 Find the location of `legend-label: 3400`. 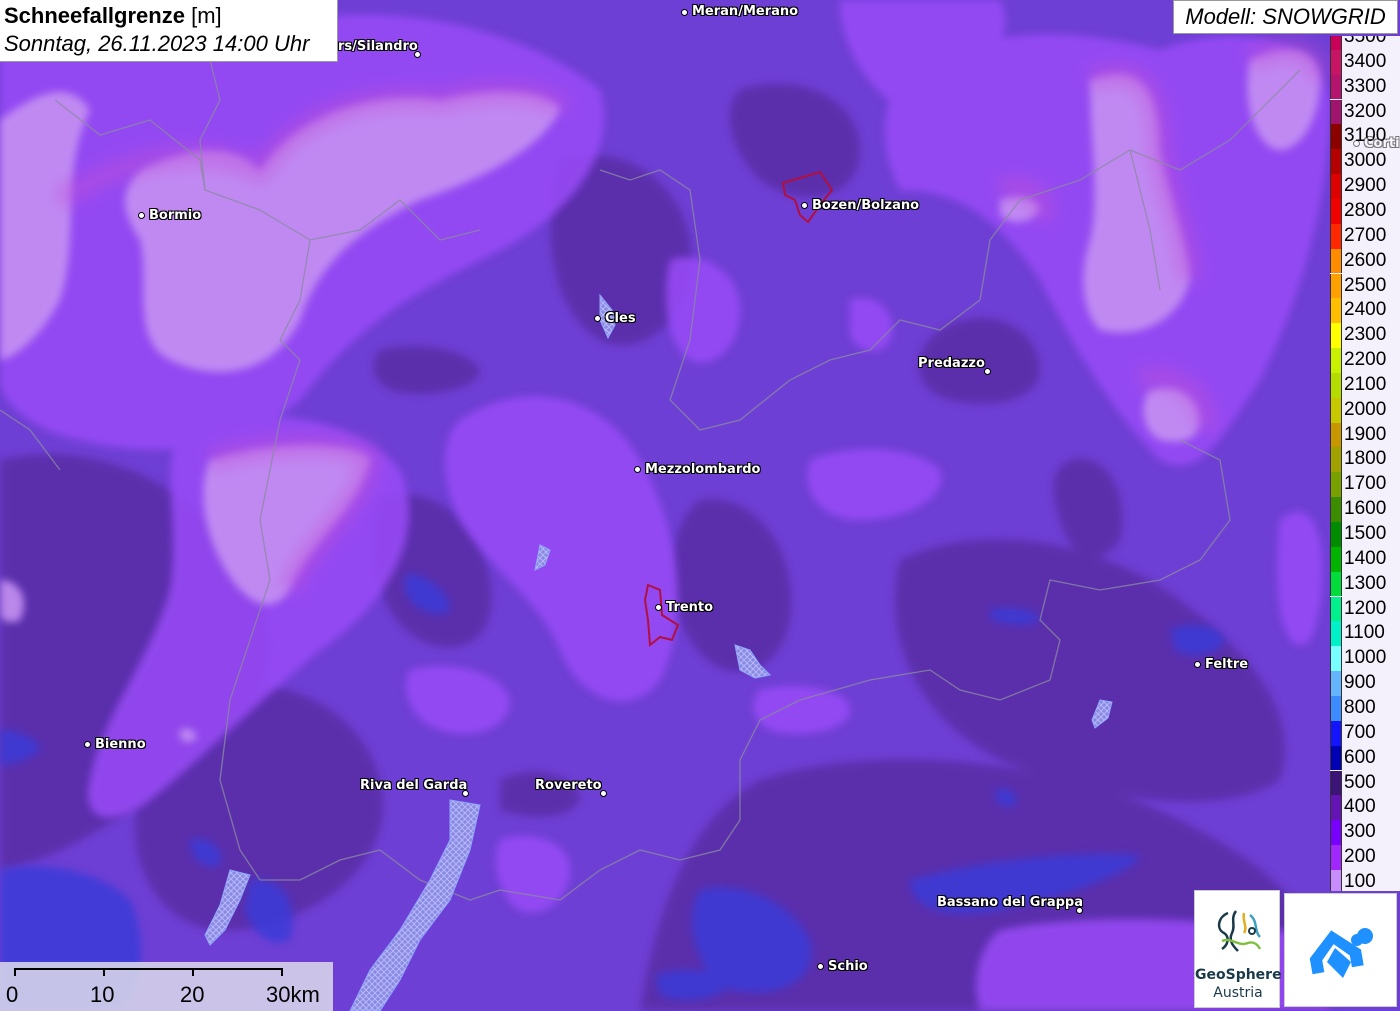

legend-label: 3400 is located at coordinates (1365, 61).